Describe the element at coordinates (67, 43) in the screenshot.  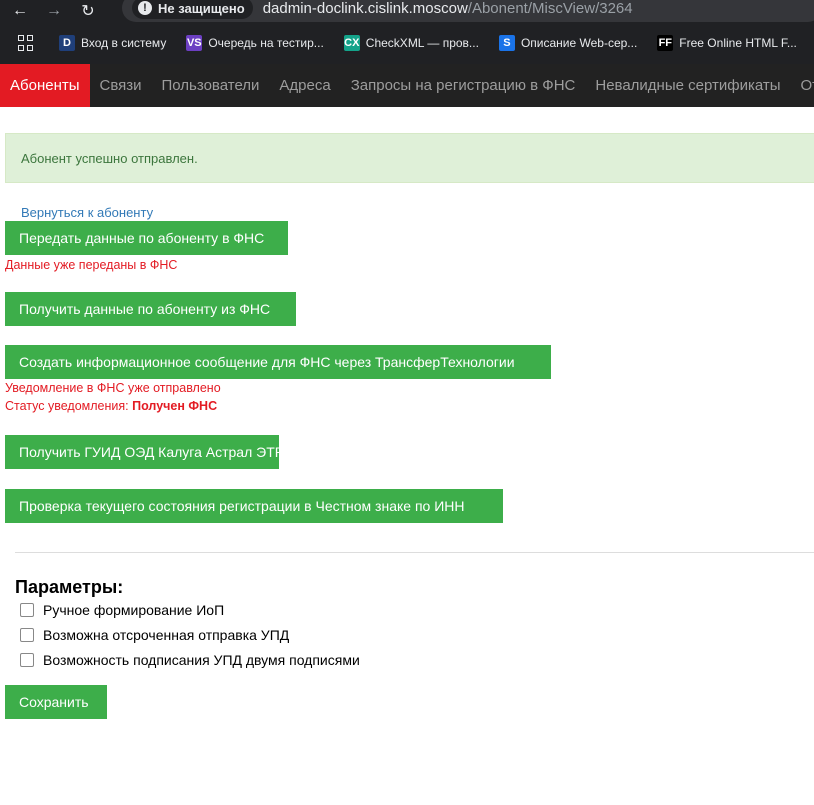
I see `bookmark-d-icon: D` at that location.